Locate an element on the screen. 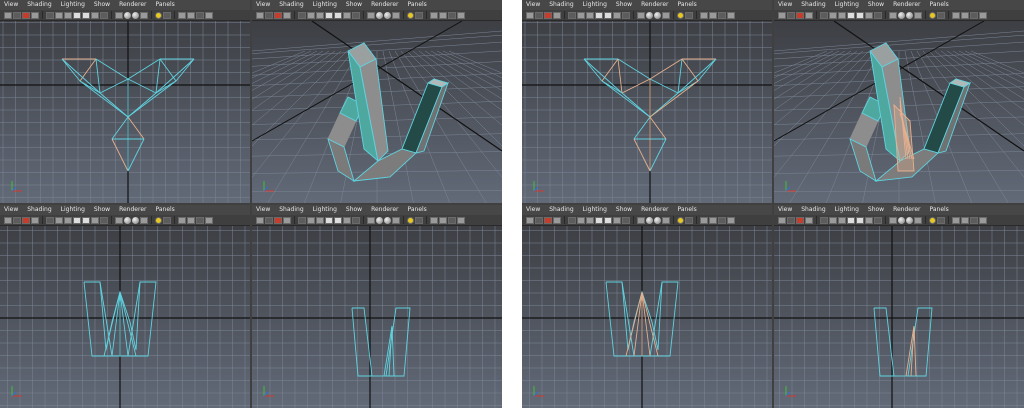  viewport-scene-side is located at coordinates (899, 317).